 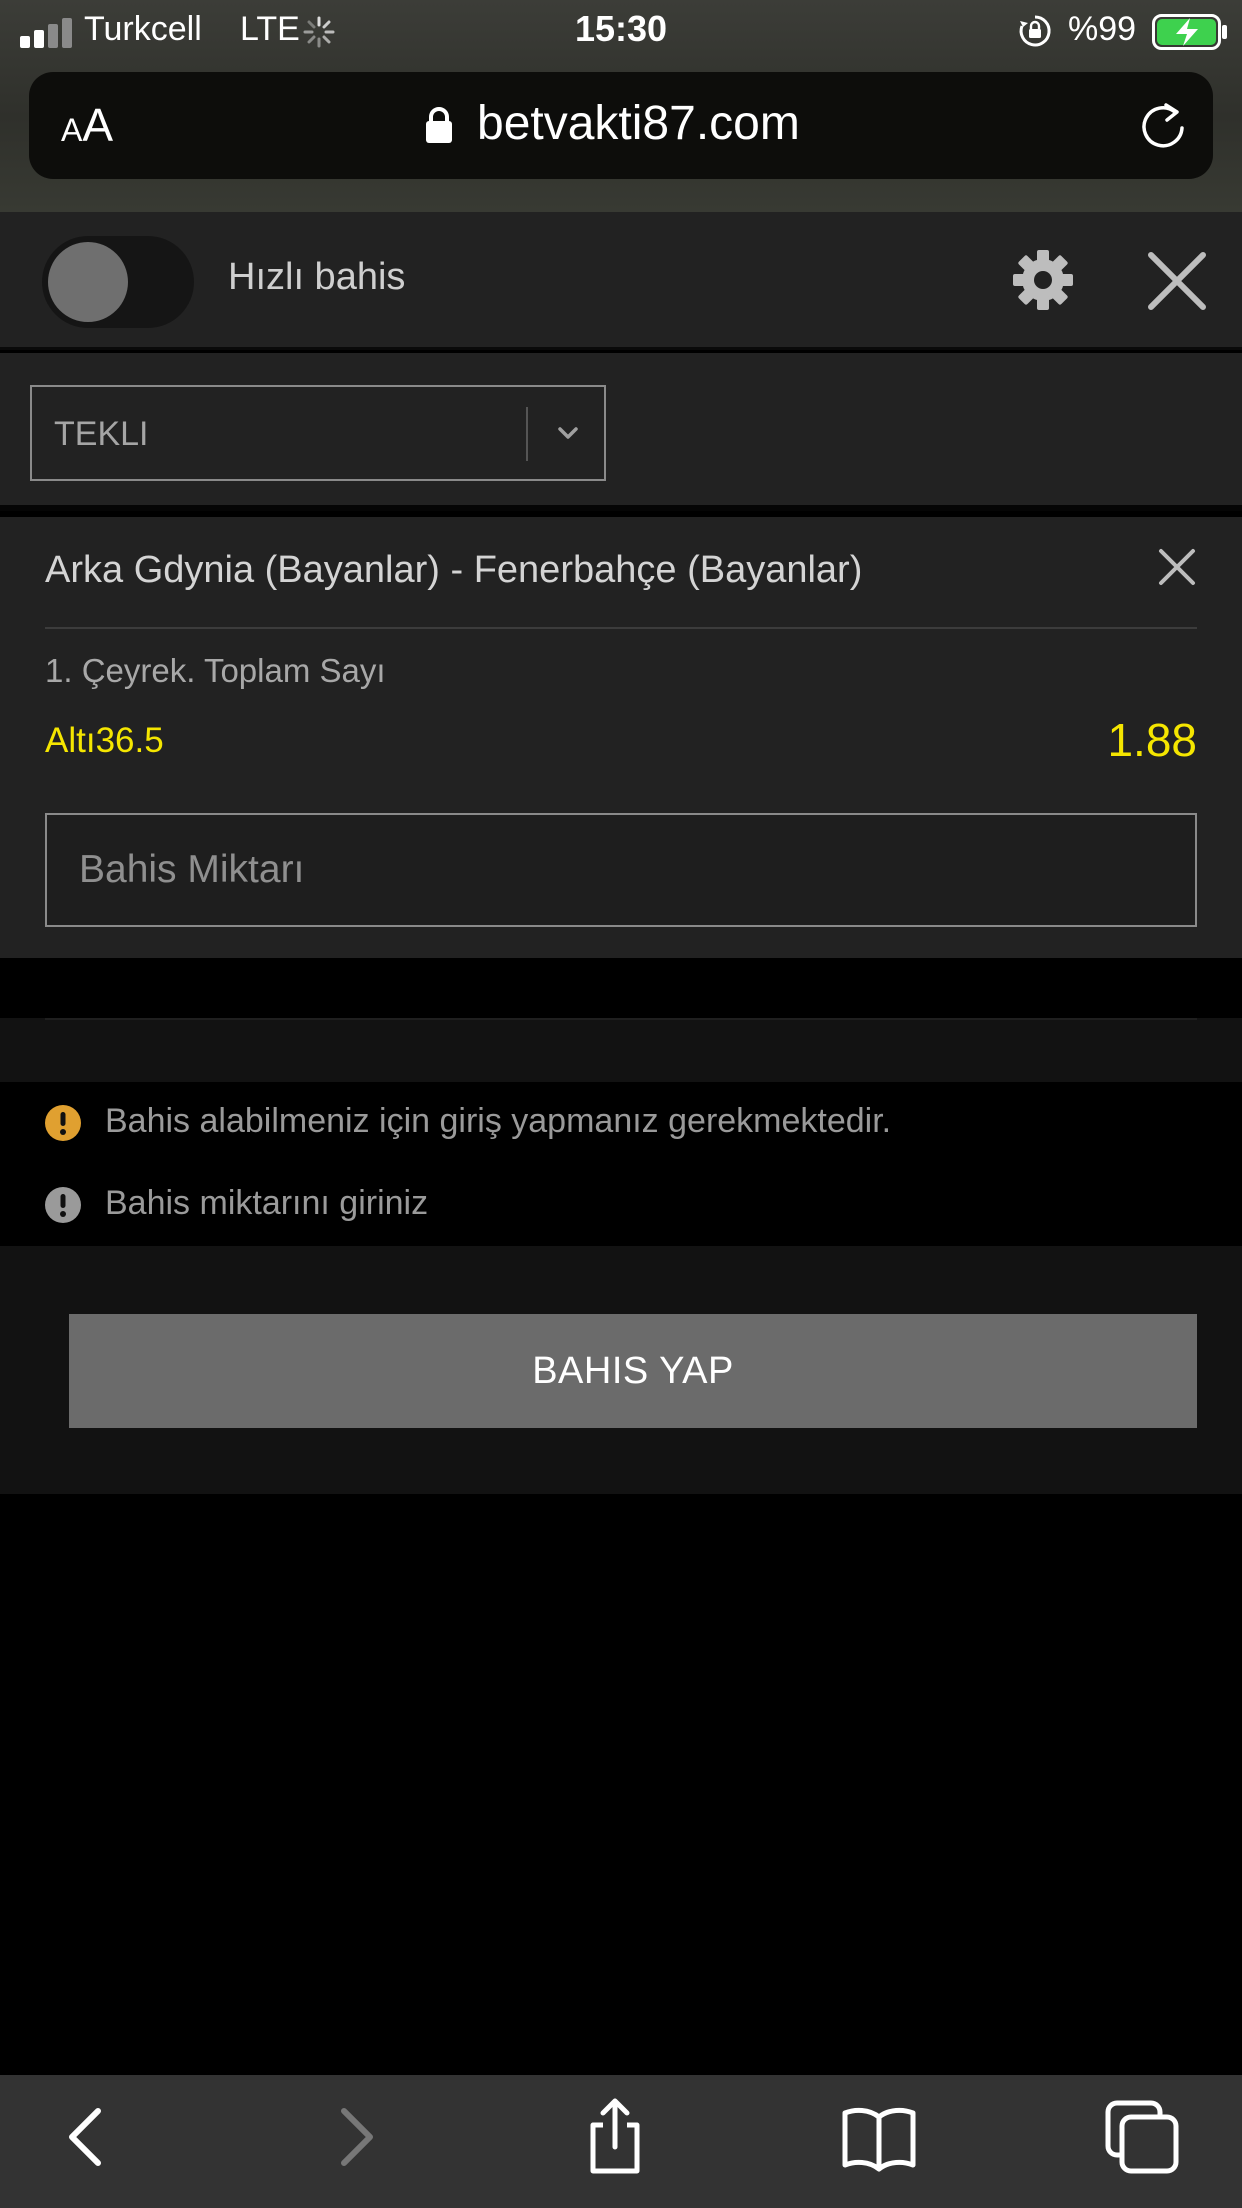 I want to click on bet-type-bar: TEKLI, so click(x=621, y=432).